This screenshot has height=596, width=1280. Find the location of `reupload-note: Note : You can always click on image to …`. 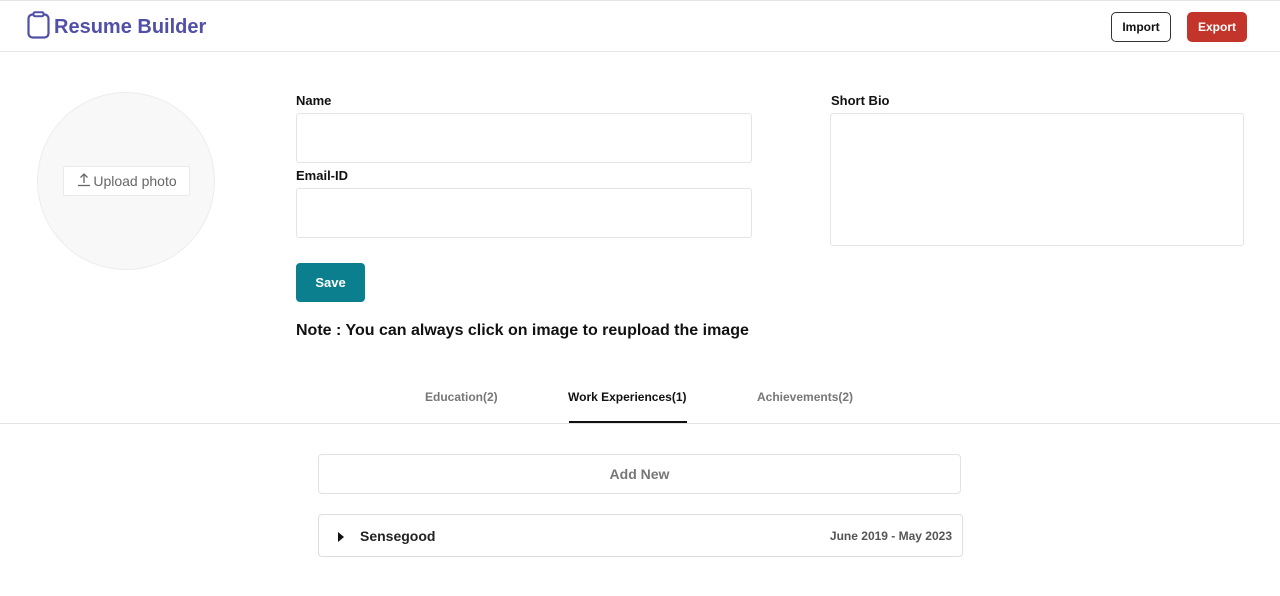

reupload-note: Note : You can always click on image to … is located at coordinates (522, 330).